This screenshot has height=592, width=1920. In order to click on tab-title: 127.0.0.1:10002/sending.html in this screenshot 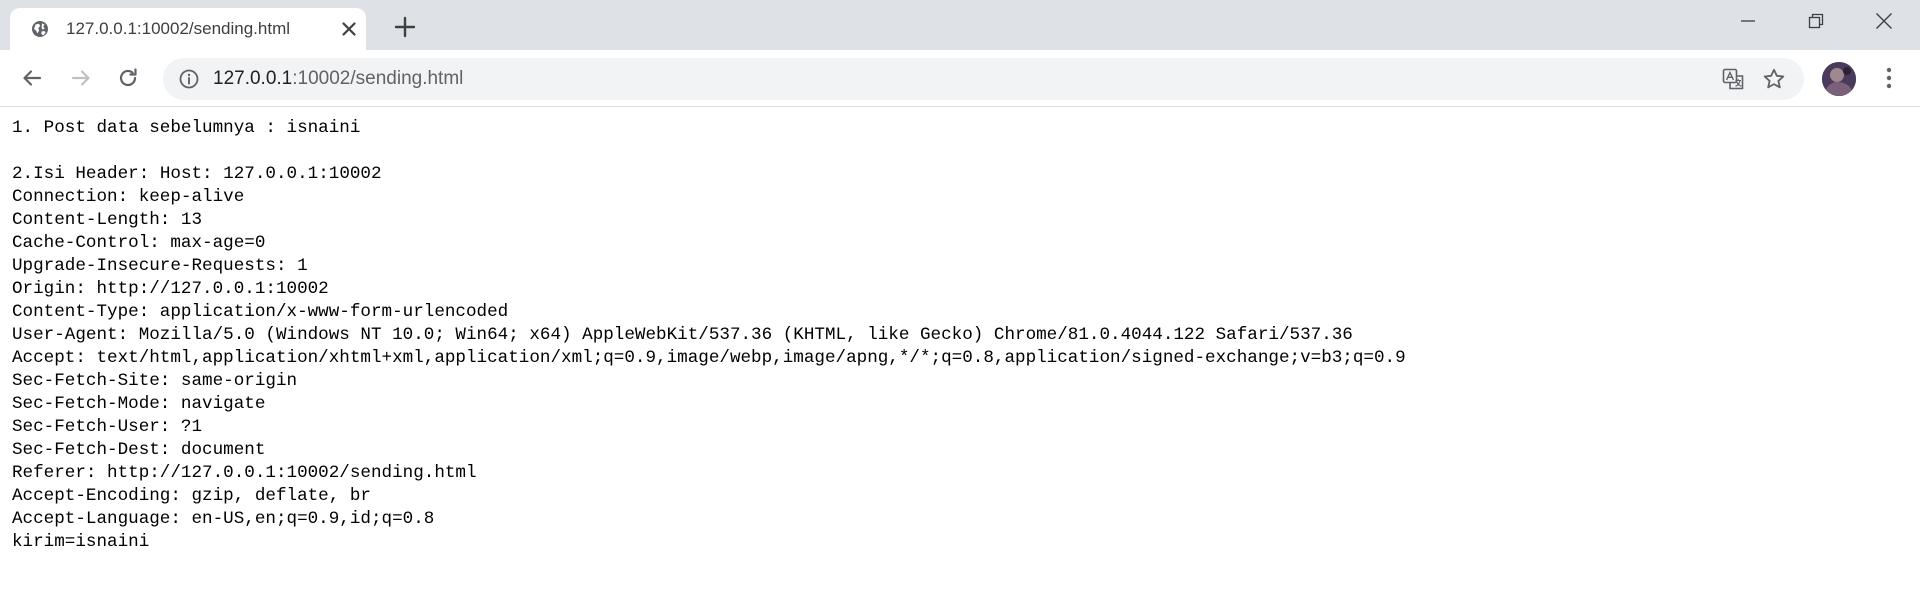, I will do `click(178, 28)`.